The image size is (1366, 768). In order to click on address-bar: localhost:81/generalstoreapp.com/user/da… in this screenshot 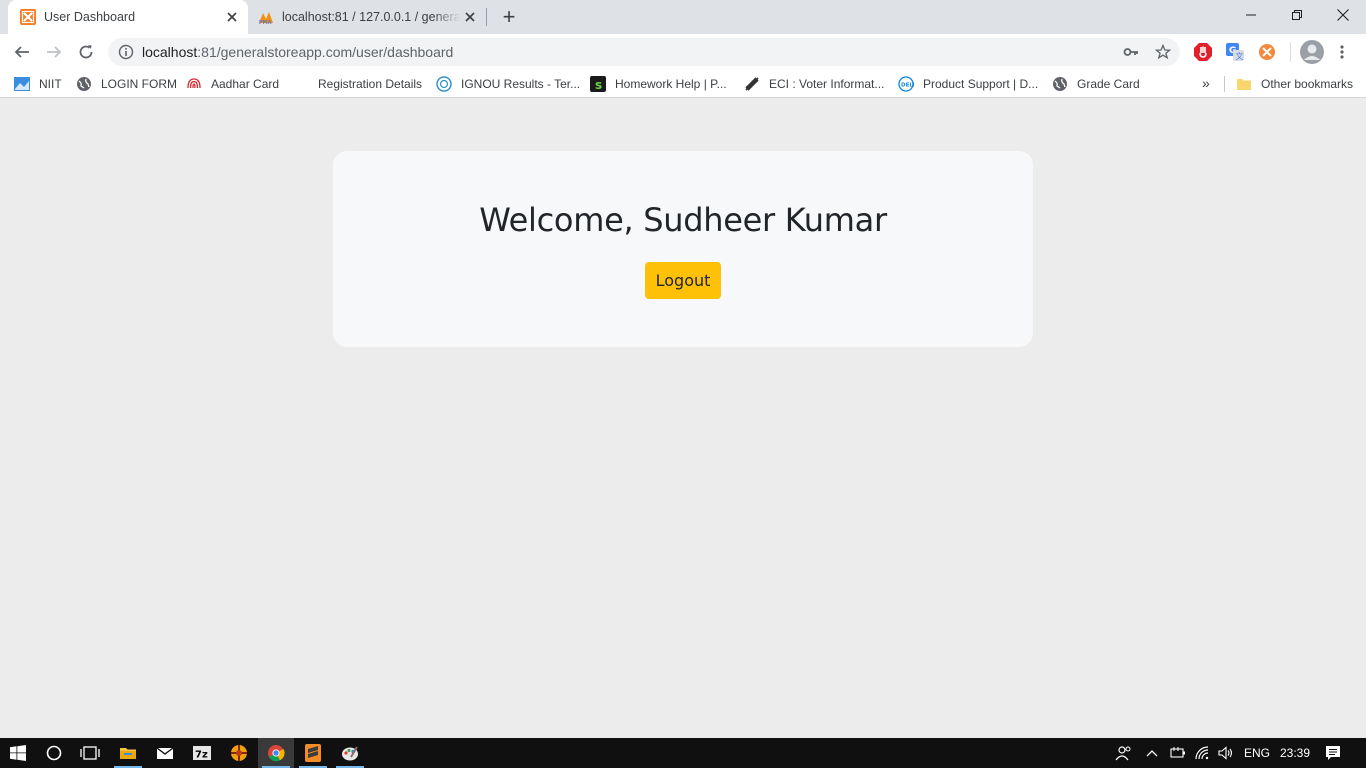, I will do `click(644, 52)`.